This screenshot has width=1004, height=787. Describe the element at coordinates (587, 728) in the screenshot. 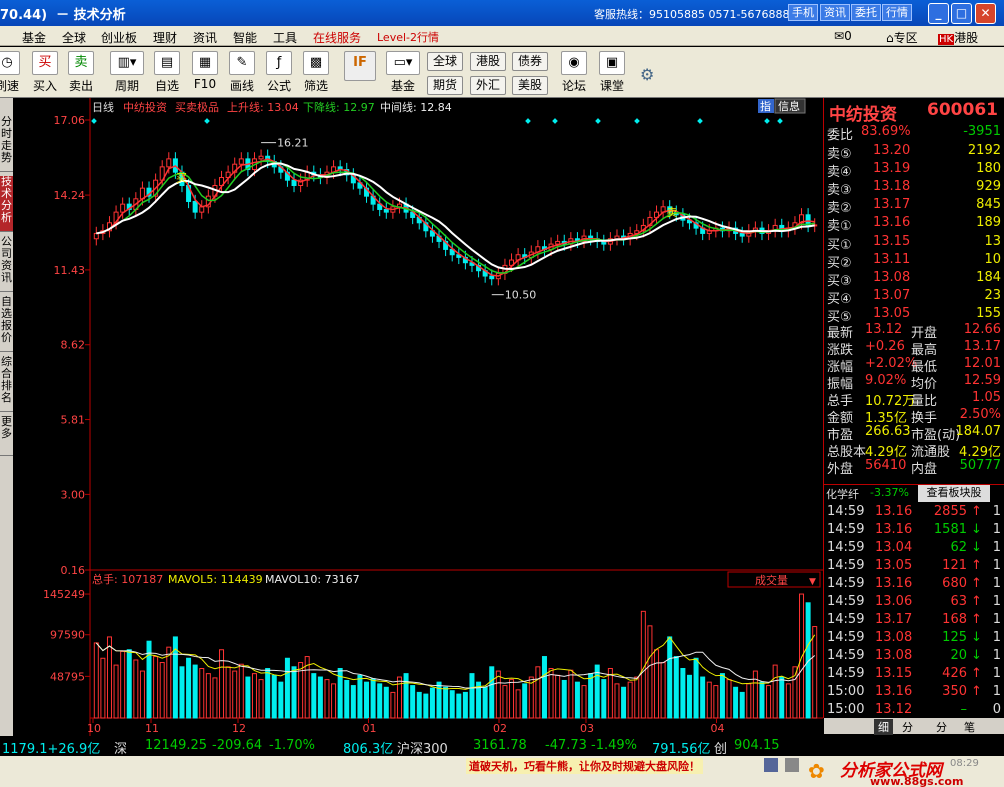

I see `date-tick-label: 03` at that location.